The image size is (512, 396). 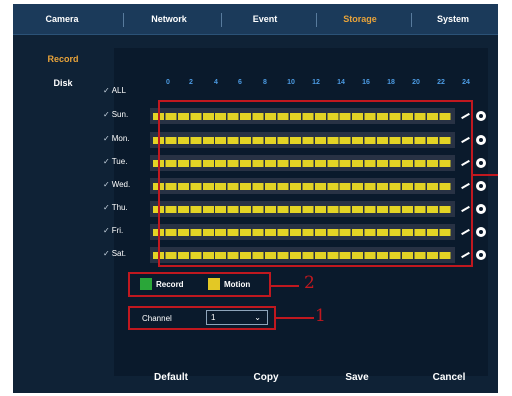 I want to click on chevron-down-icon: ⌄, so click(x=257, y=317).